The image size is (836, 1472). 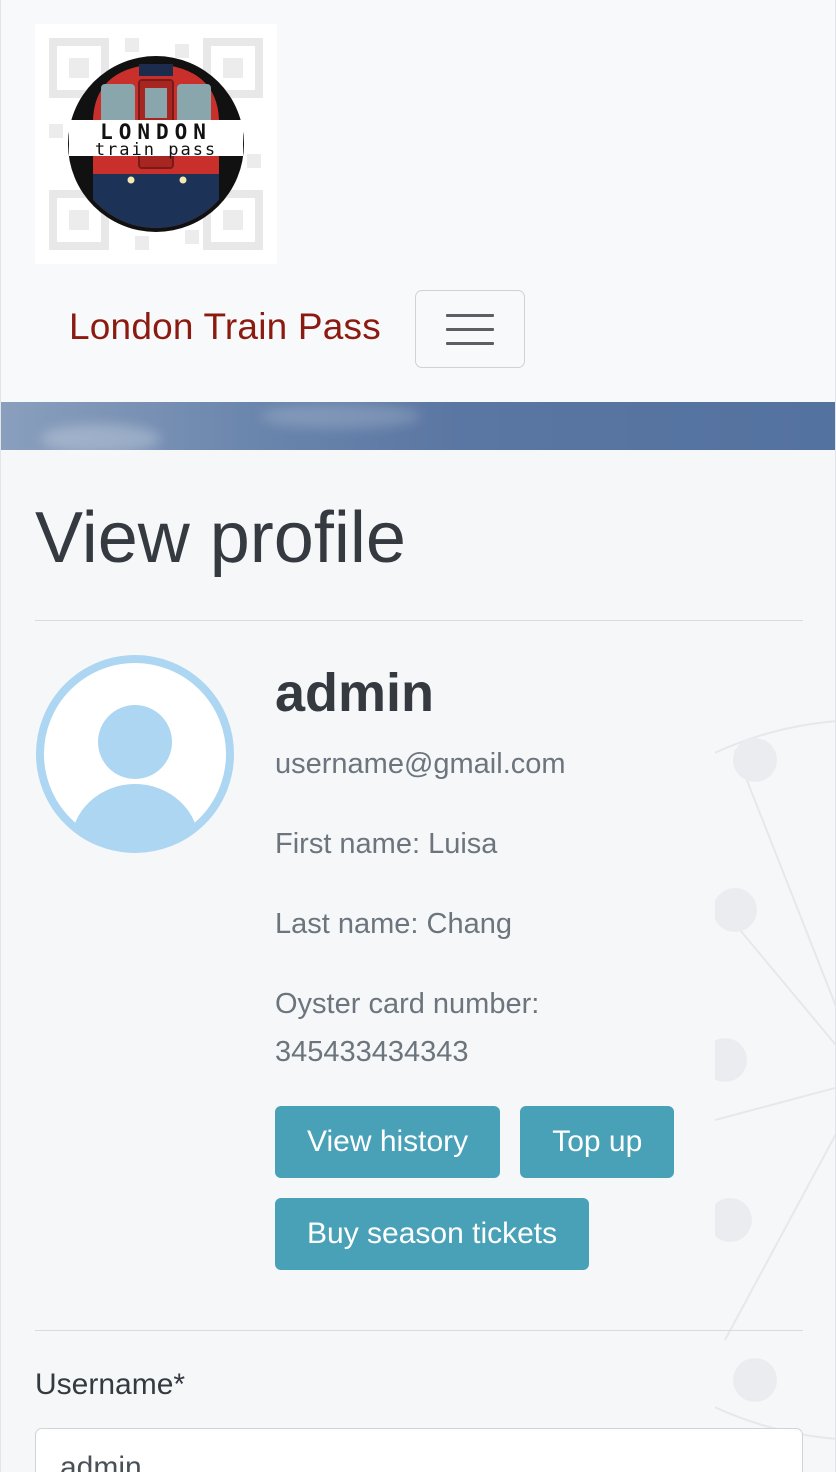 What do you see at coordinates (372, 1052) in the screenshot?
I see `profile-oyster-number: 345433434343` at bounding box center [372, 1052].